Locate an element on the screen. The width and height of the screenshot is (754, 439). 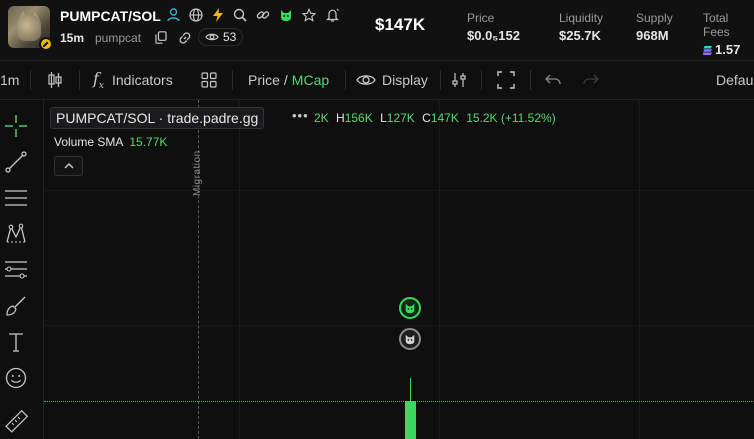
layouts-icon is located at coordinates (209, 80).